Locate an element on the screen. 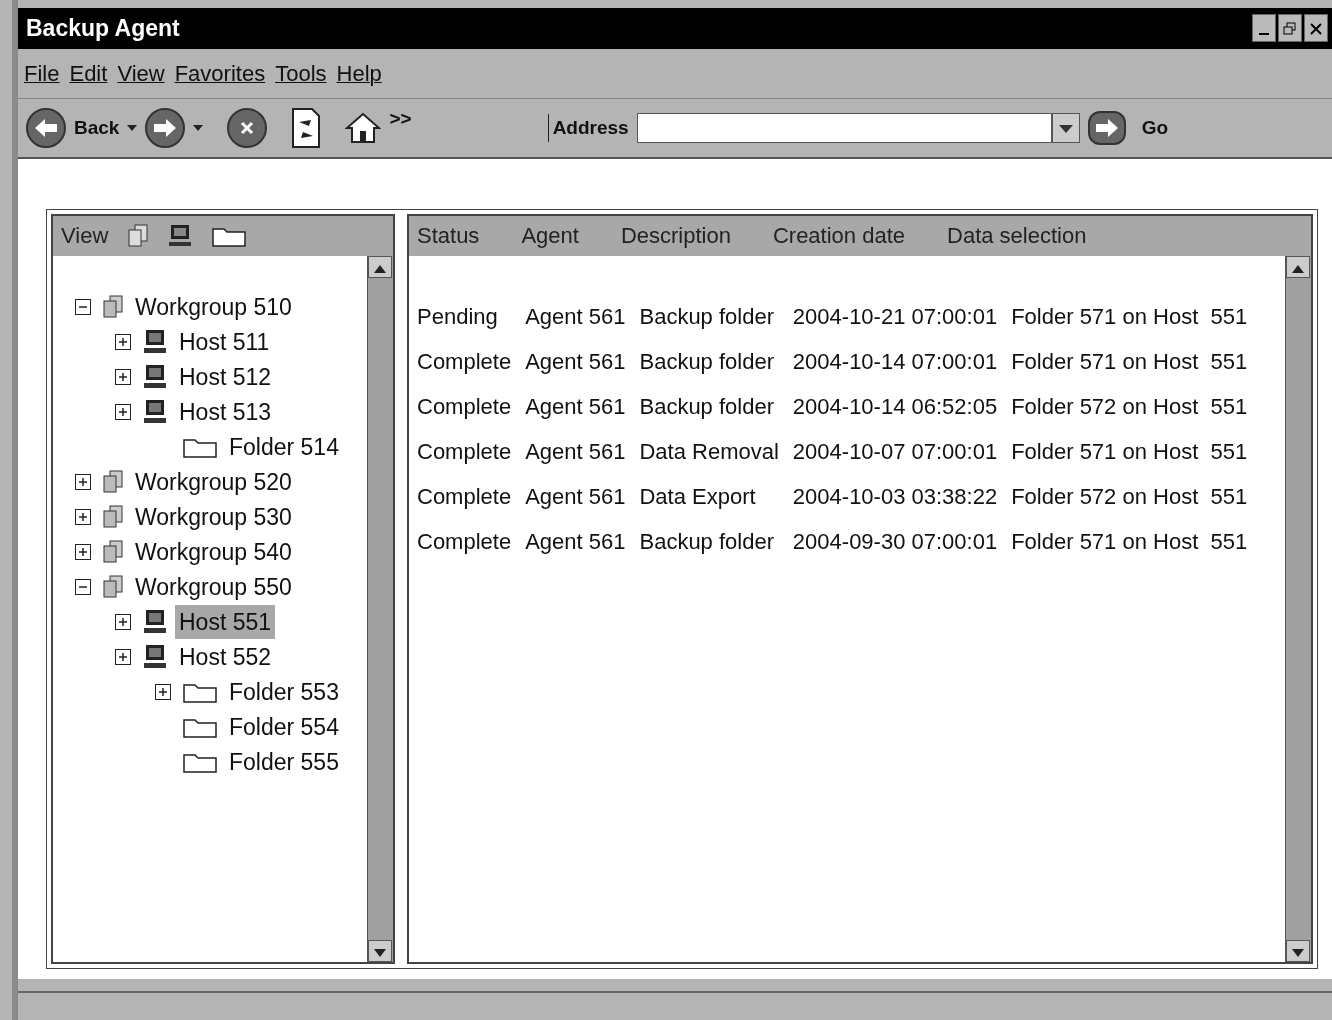 This screenshot has width=1332, height=1020. back-button is located at coordinates (46, 127).